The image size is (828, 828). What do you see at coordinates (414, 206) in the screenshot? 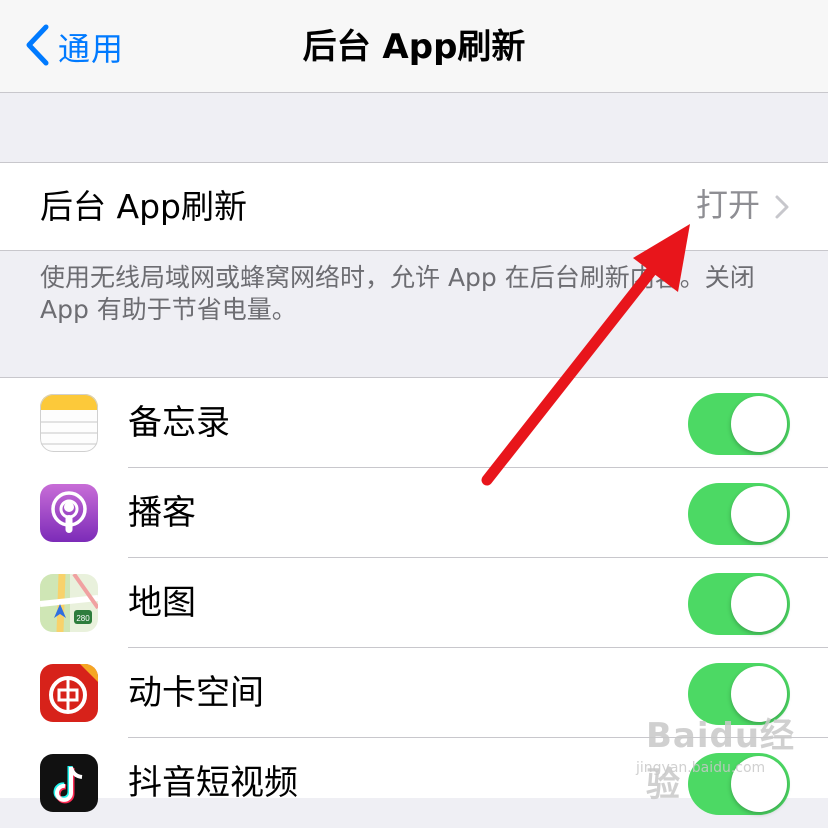
I see `background-refresh-cell: 后台 App刷新 打开` at bounding box center [414, 206].